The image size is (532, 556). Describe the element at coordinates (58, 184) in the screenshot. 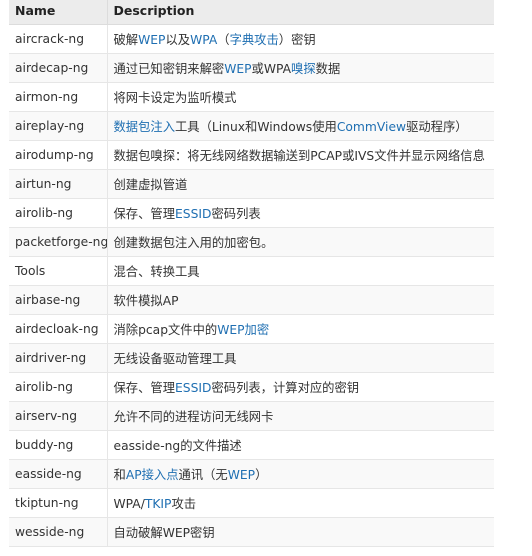

I see `tool-name-cell: airtun-ng` at that location.